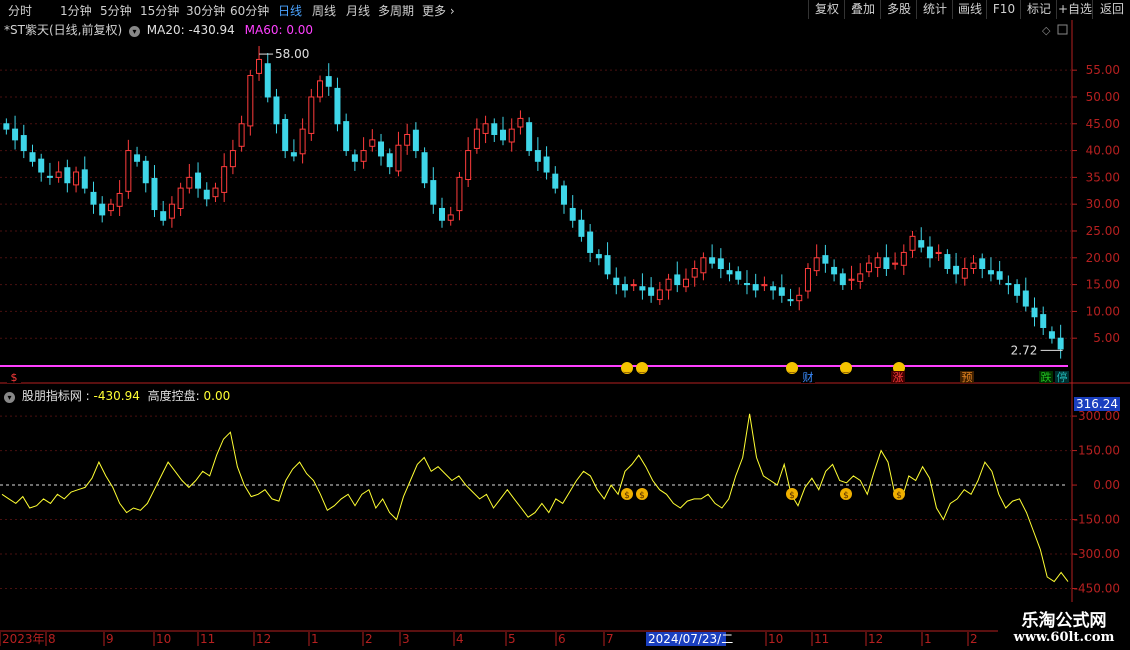 The width and height of the screenshot is (1130, 650). Describe the element at coordinates (1106, 485) in the screenshot. I see `indicator-tick-label: 0.00` at that location.